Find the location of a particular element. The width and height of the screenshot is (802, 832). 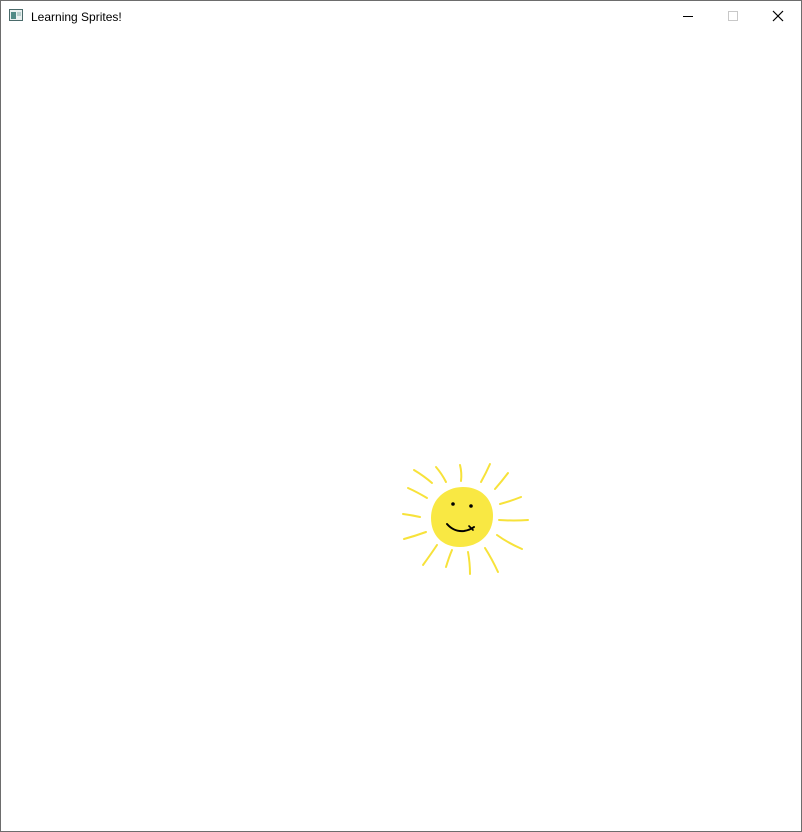

window-title: Learning Sprites! is located at coordinates (76, 17).